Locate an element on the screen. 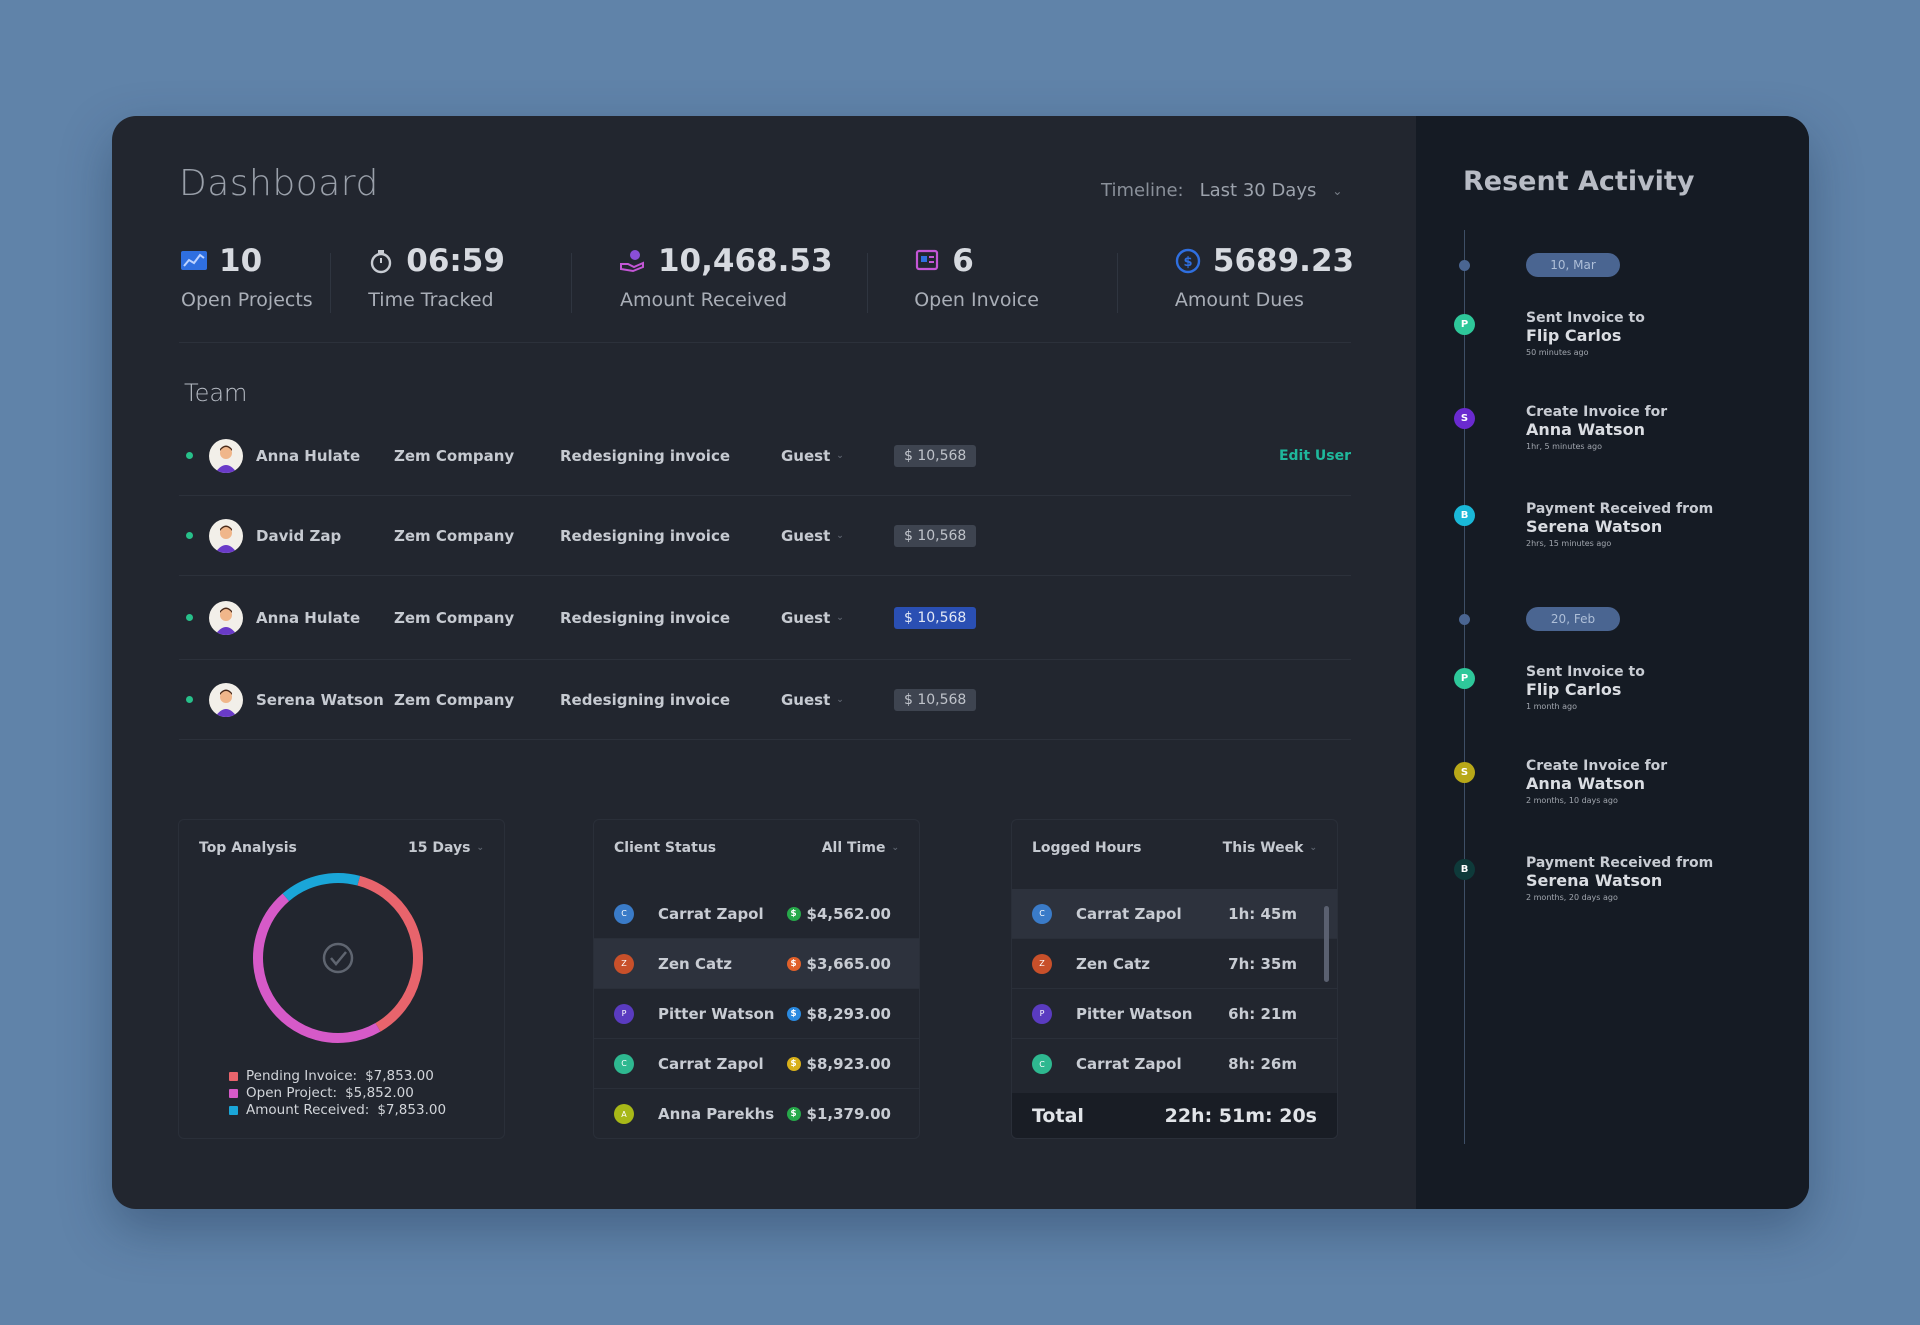 This screenshot has width=1920, height=1325. activity-time: 1hr, 5 minutes ago is located at coordinates (1564, 446).